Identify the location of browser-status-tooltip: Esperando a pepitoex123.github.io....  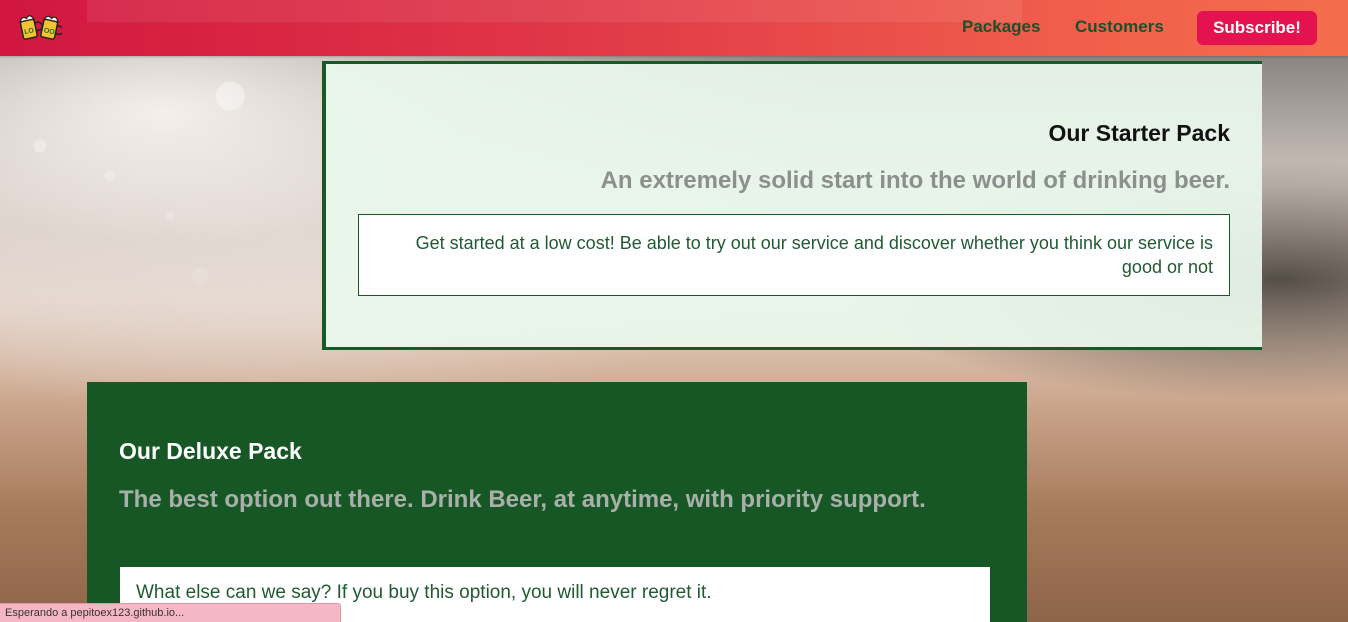
(170, 612).